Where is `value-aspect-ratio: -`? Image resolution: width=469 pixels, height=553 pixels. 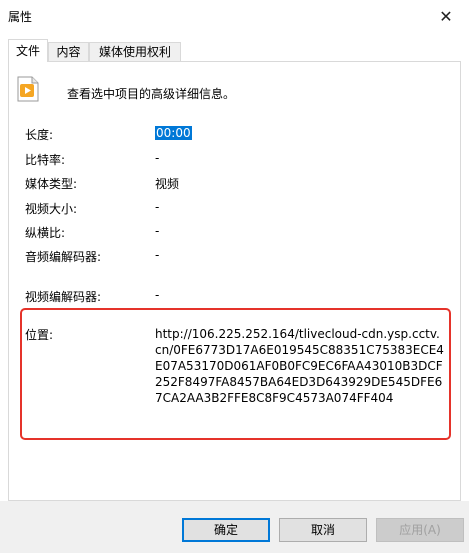 value-aspect-ratio: - is located at coordinates (157, 231).